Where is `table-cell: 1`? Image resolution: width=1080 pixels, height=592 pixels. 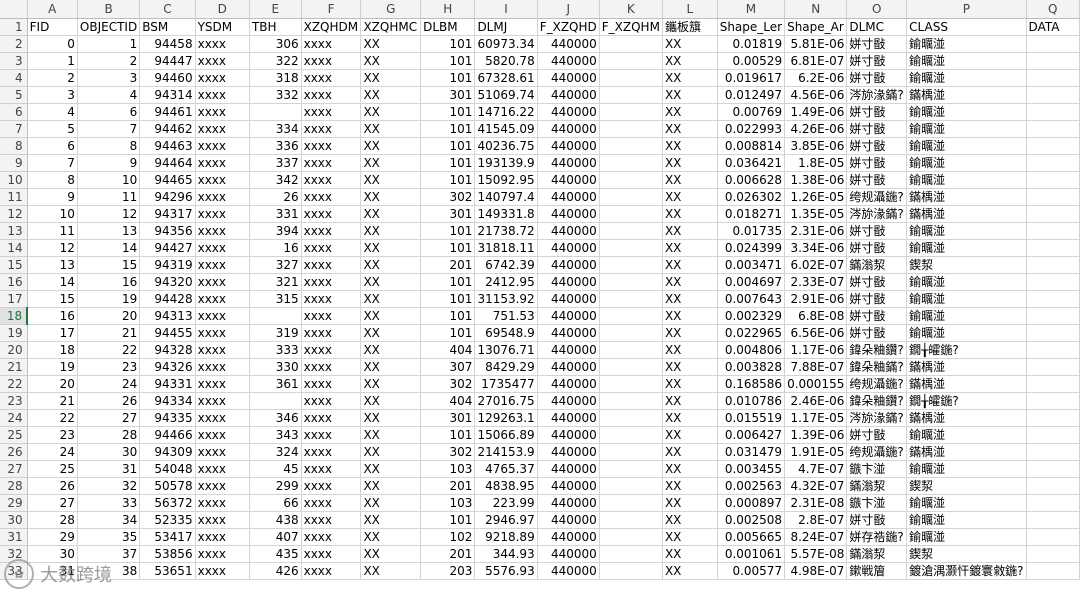 table-cell: 1 is located at coordinates (109, 44).